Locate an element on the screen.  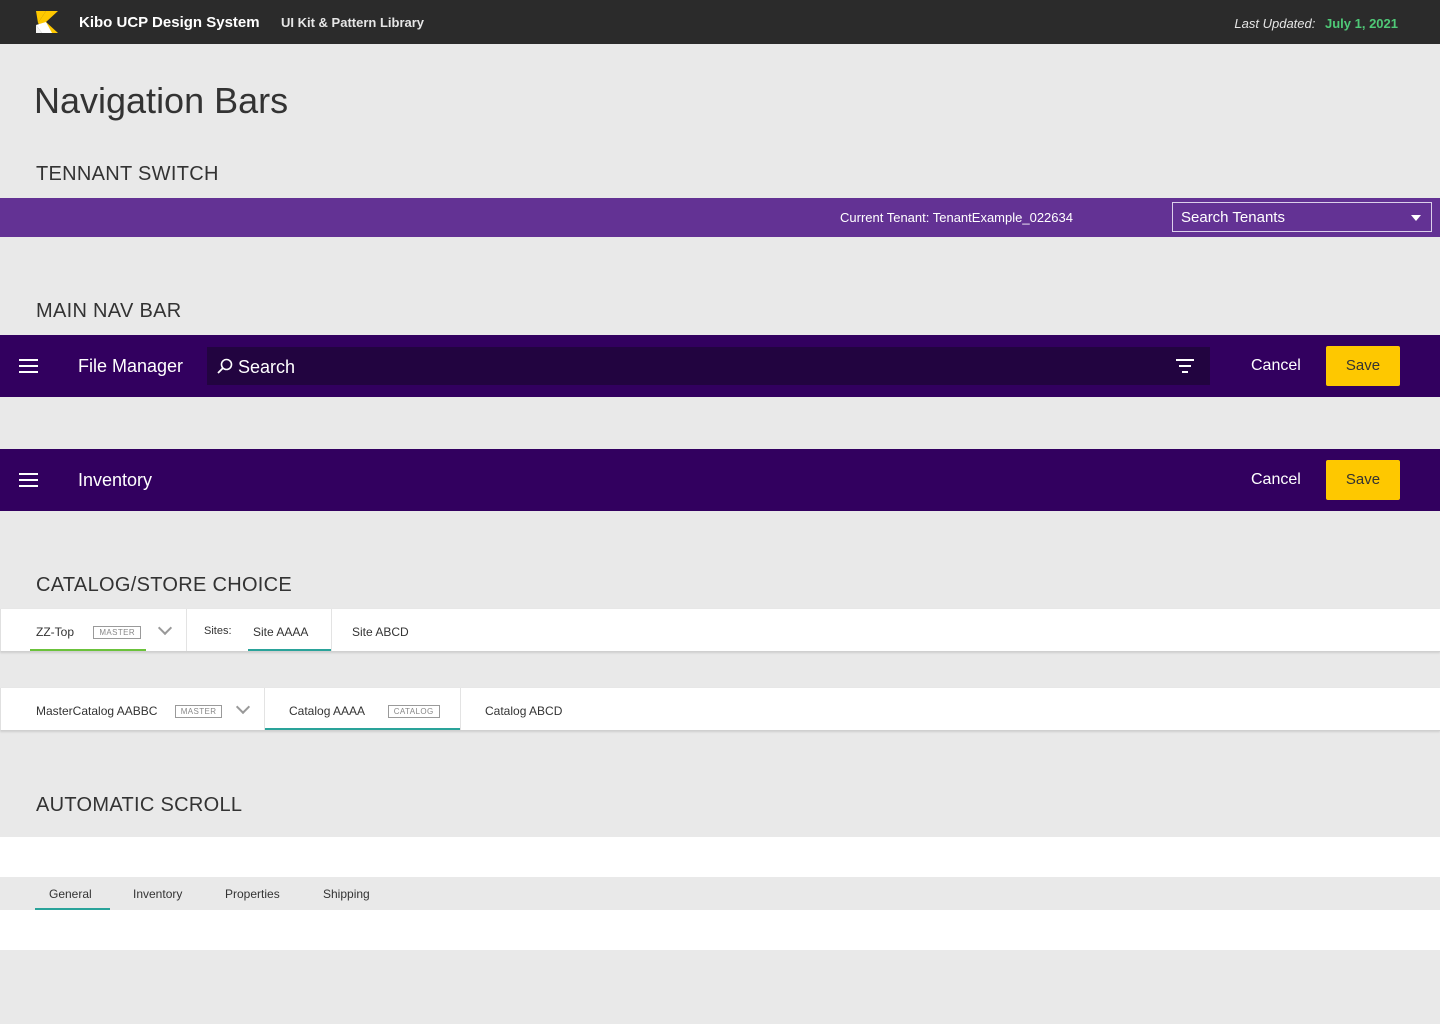
tenant-search-text: Search Tenants is located at coordinates (1233, 217).